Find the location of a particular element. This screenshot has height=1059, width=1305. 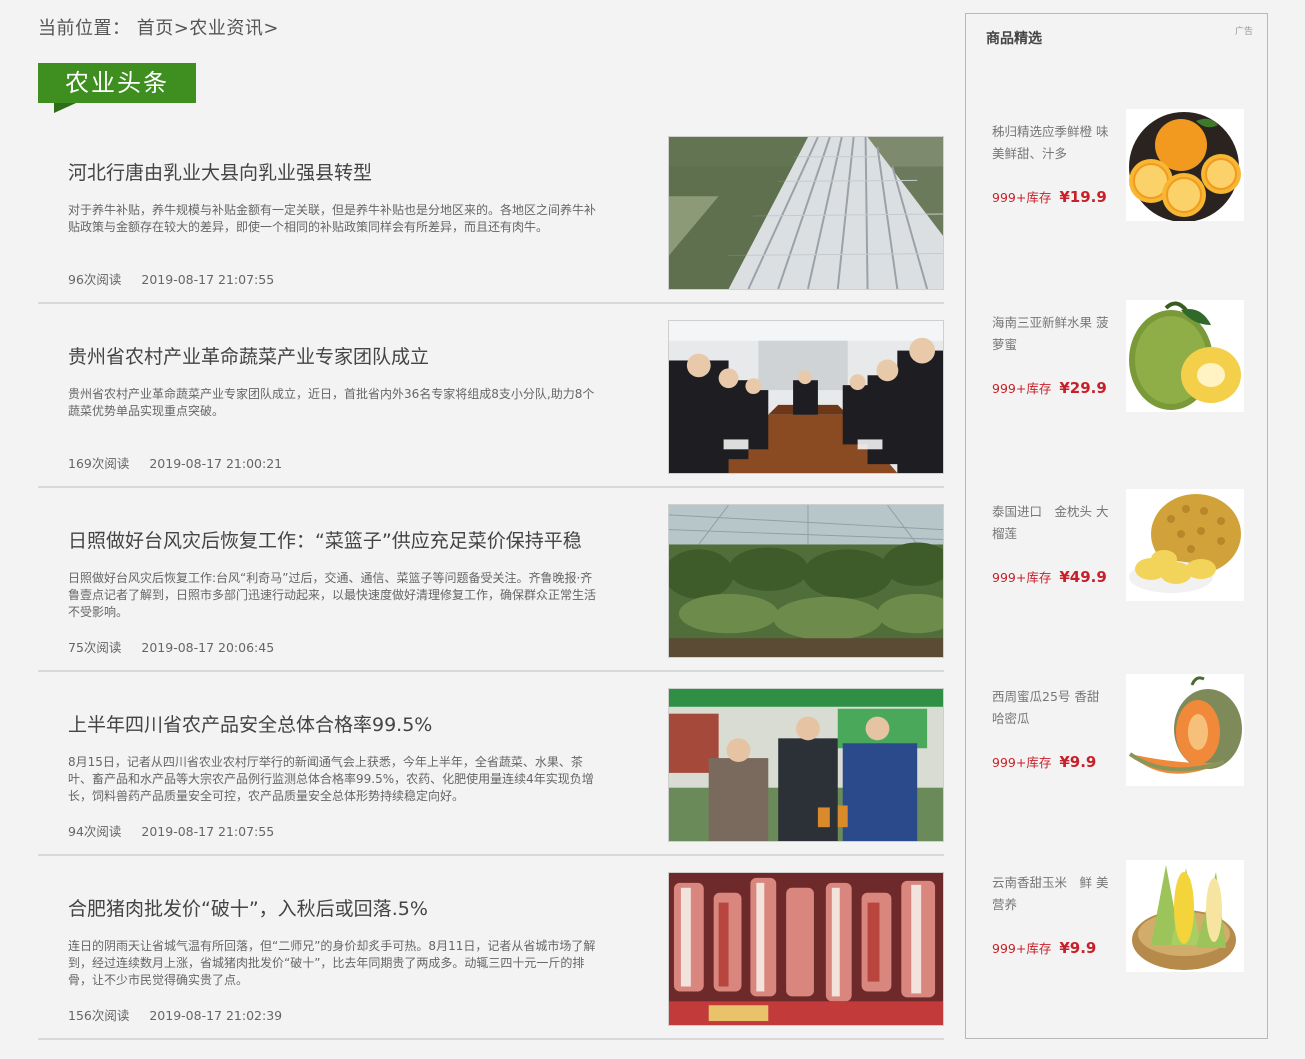

read-count: 75次阅读 is located at coordinates (95, 647).